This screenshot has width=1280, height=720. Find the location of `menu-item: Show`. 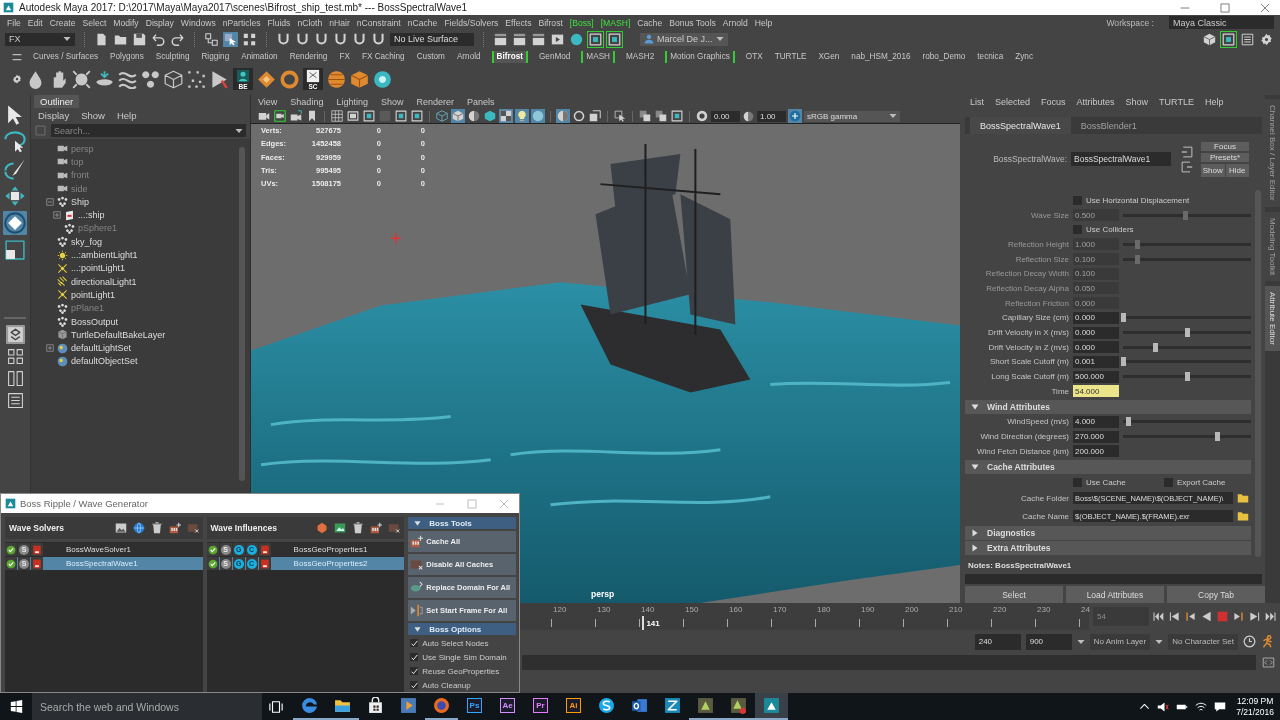

menu-item: Show is located at coordinates (392, 102).